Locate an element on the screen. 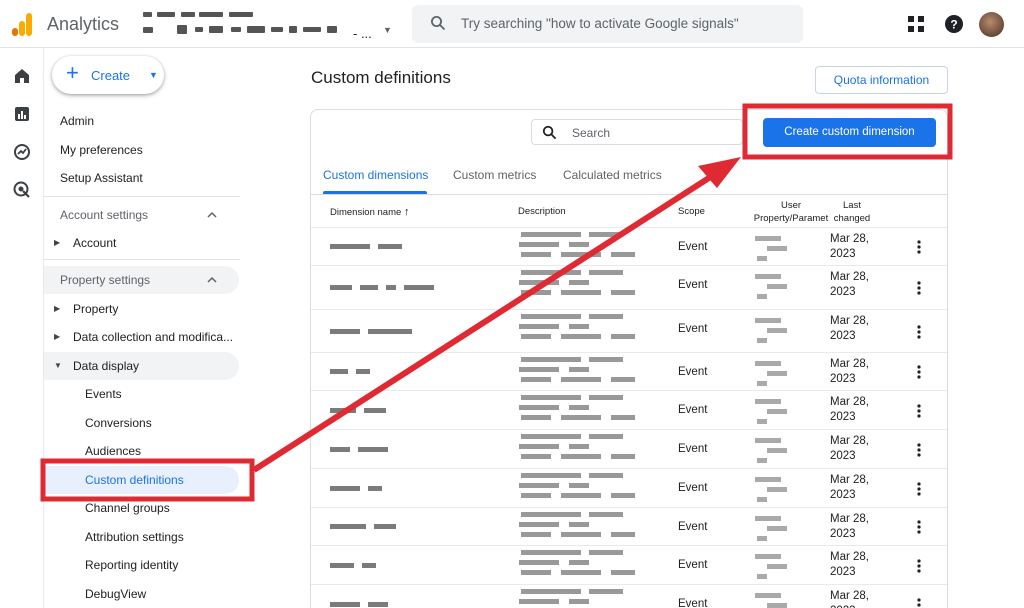  column-header-label: User is located at coordinates (791, 205).